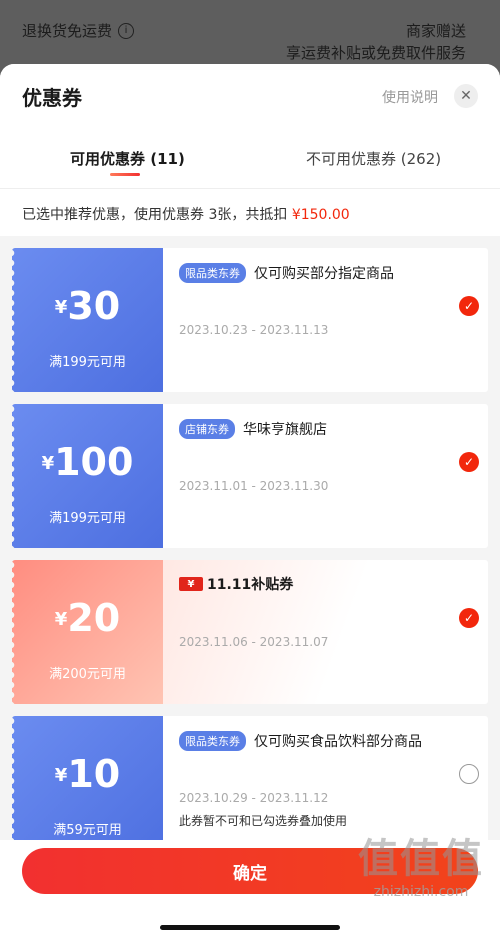 The image size is (500, 940). I want to click on coupon-value-panel: ¥30 满199元可用, so click(87, 320).